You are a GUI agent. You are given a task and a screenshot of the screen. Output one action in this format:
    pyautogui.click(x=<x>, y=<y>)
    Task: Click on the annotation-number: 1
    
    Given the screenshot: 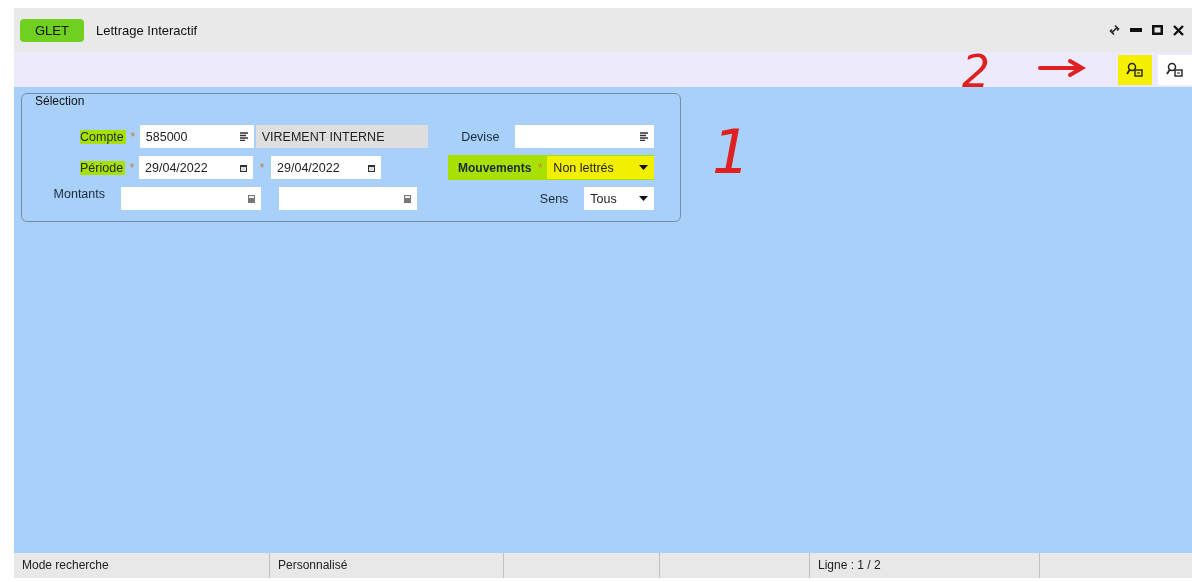 What is the action you would take?
    pyautogui.click(x=731, y=152)
    